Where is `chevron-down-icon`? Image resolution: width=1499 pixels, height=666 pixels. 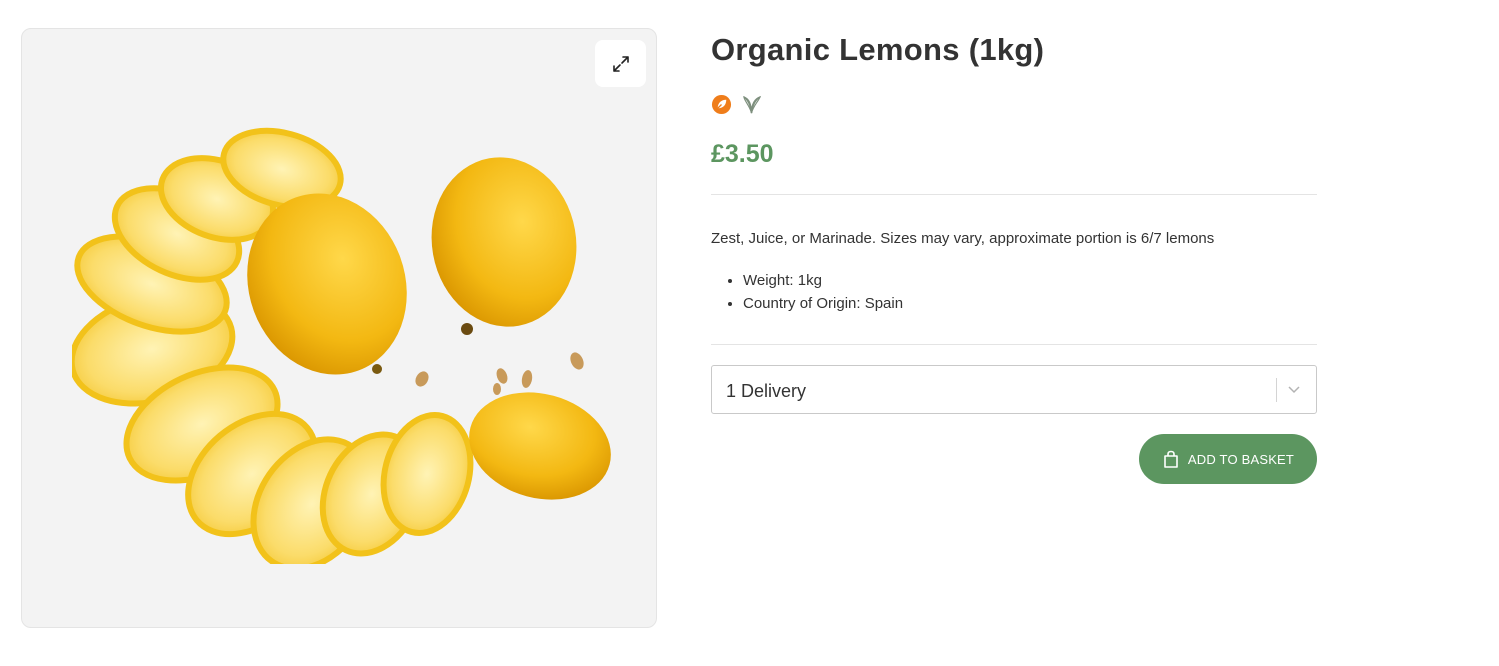 chevron-down-icon is located at coordinates (1294, 390).